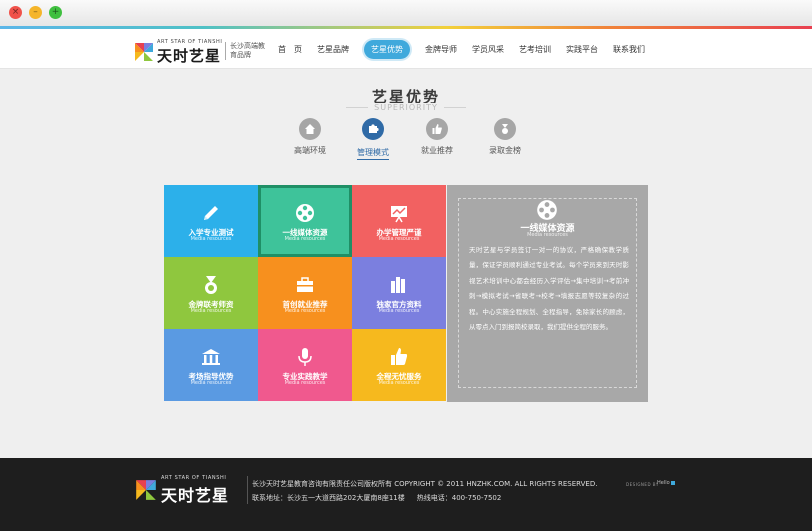 This screenshot has width=812, height=531. I want to click on maximize-icon: +, so click(55, 12).